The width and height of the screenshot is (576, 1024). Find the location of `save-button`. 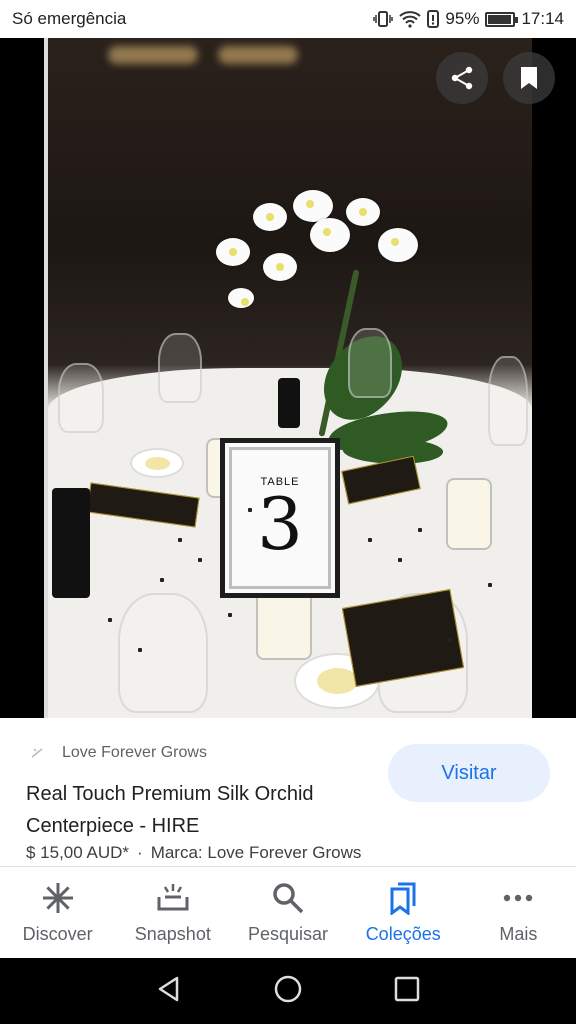

save-button is located at coordinates (529, 78).